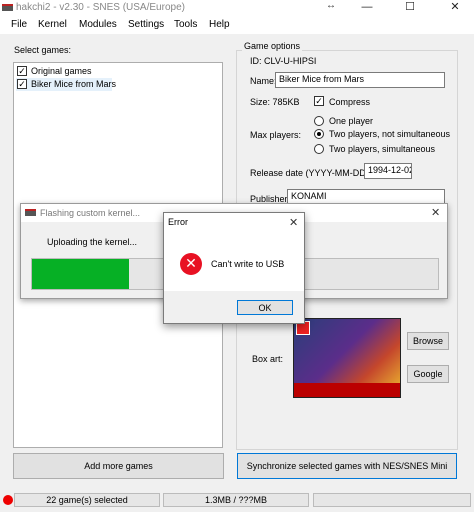 This screenshot has height=512, width=474. I want to click on menu-bar: File Kernel Modules Settings Tools Help, so click(237, 25).